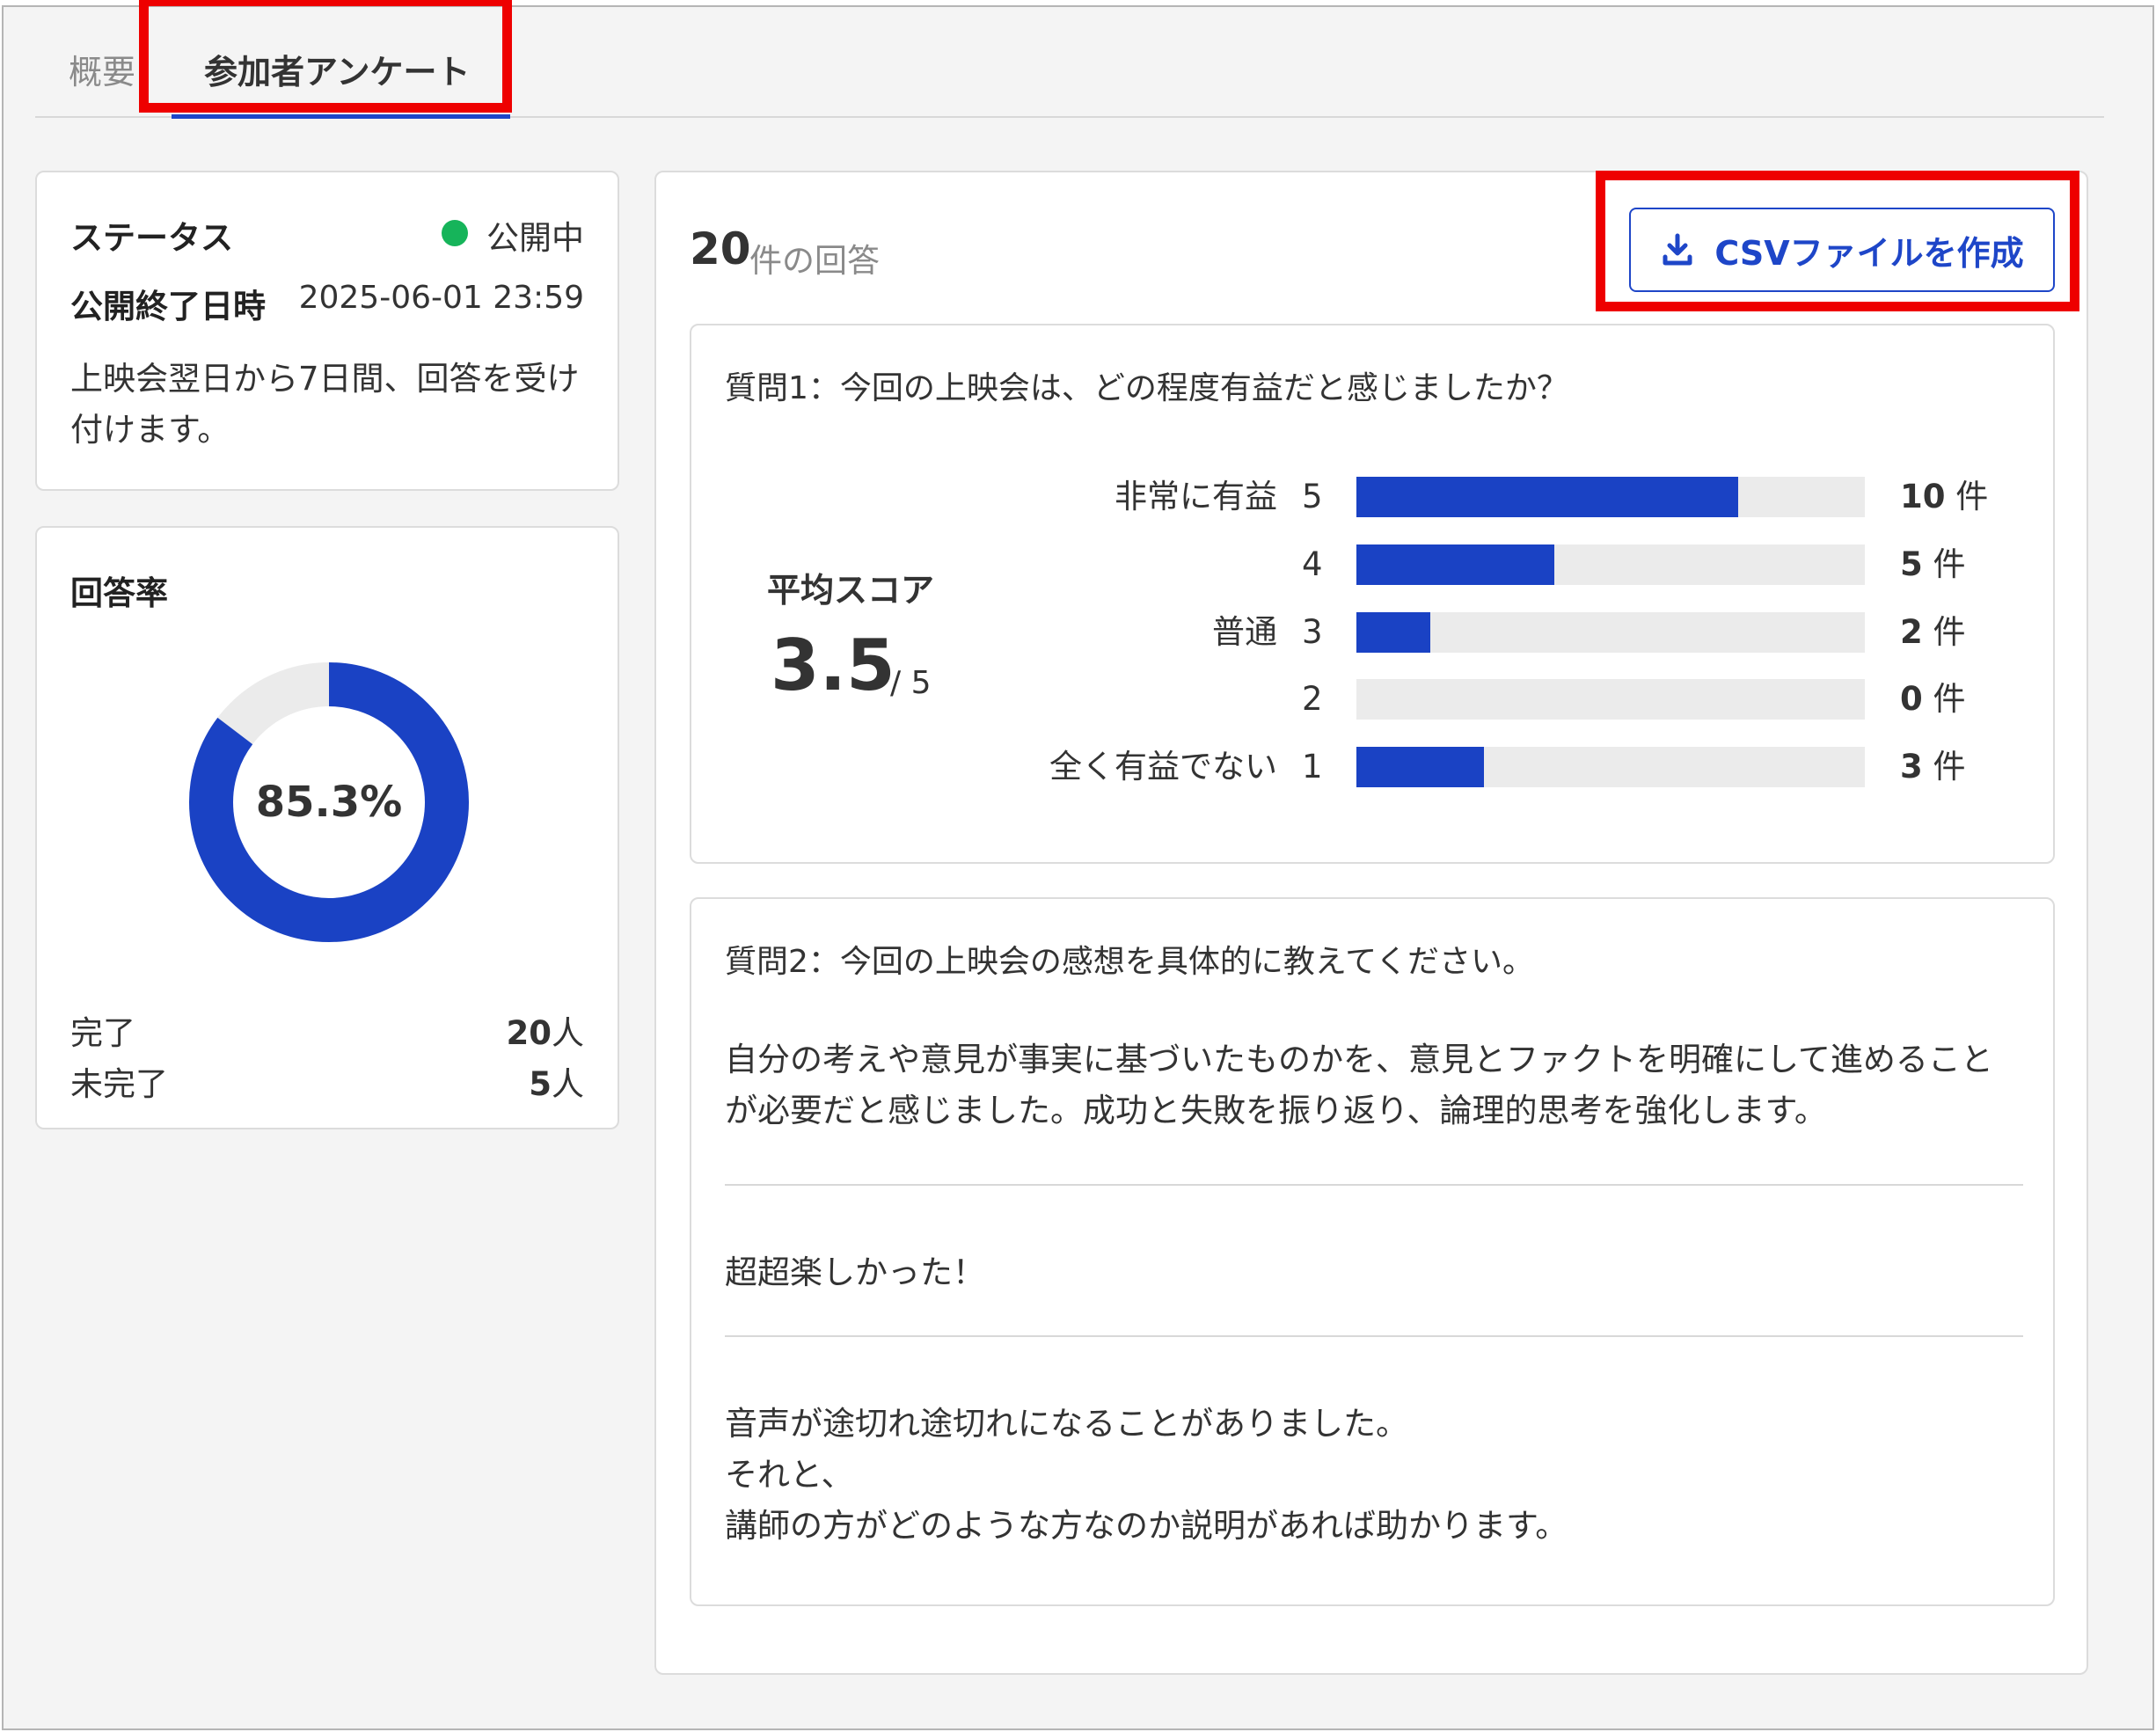 The height and width of the screenshot is (1732, 2156). I want to click on pending-row: 未完了 5人, so click(327, 1081).